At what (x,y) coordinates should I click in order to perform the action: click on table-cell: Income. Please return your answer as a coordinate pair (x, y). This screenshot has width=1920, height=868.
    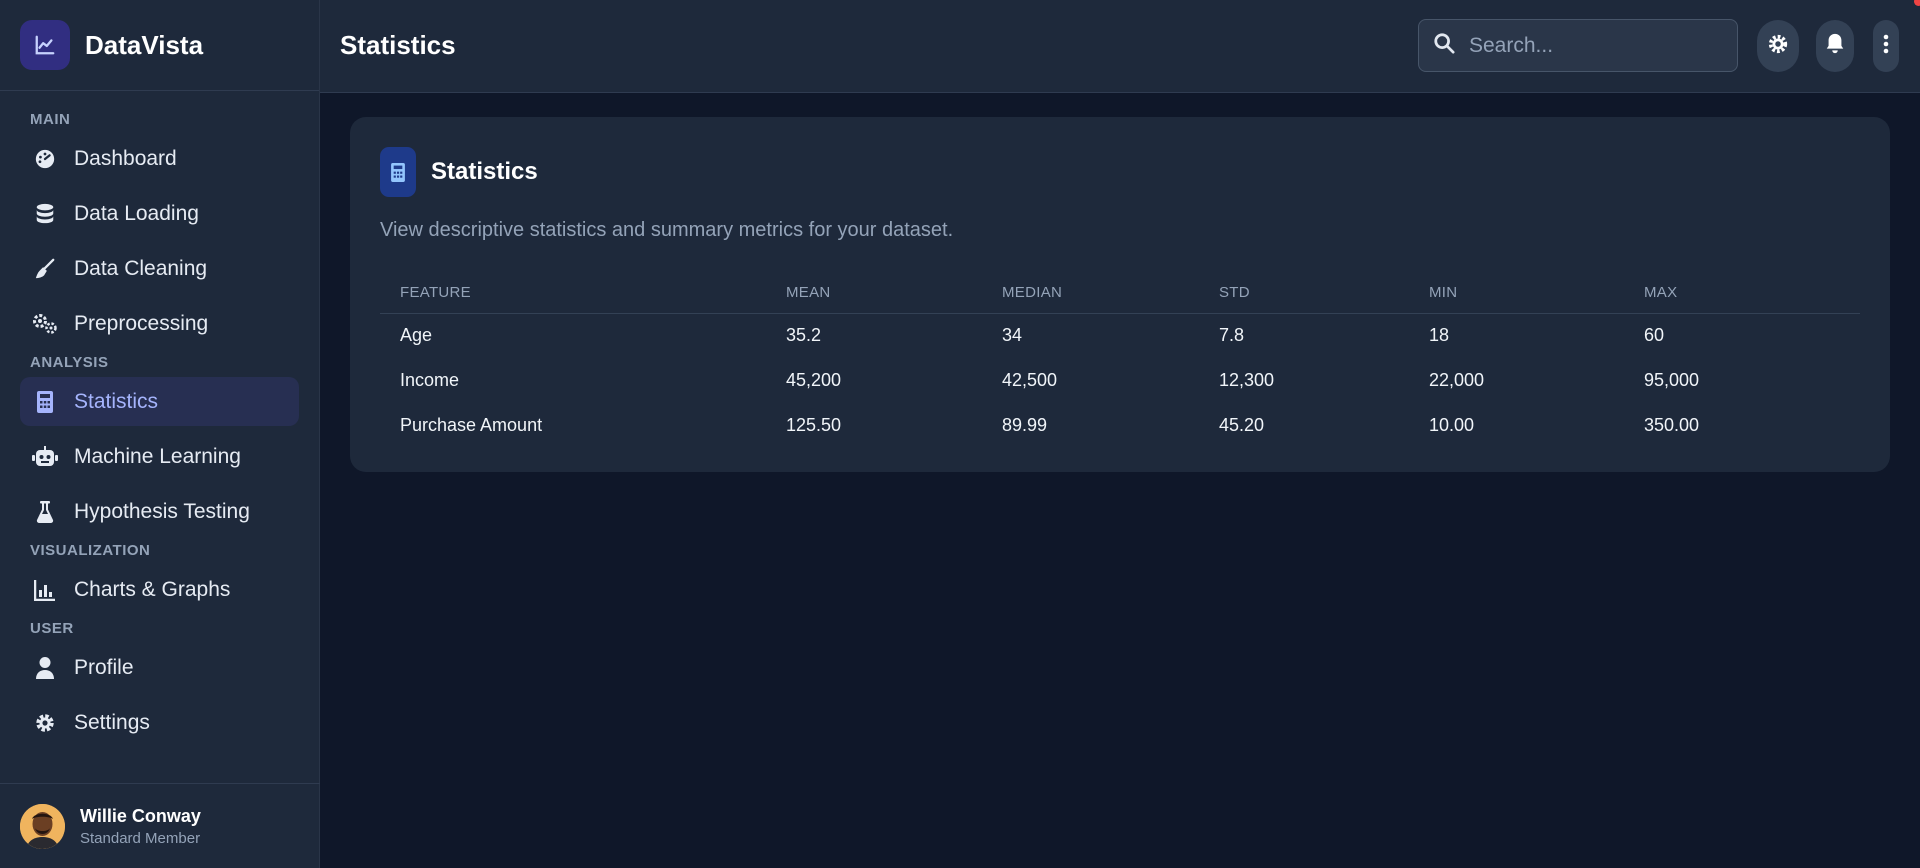
    Looking at the image, I should click on (430, 380).